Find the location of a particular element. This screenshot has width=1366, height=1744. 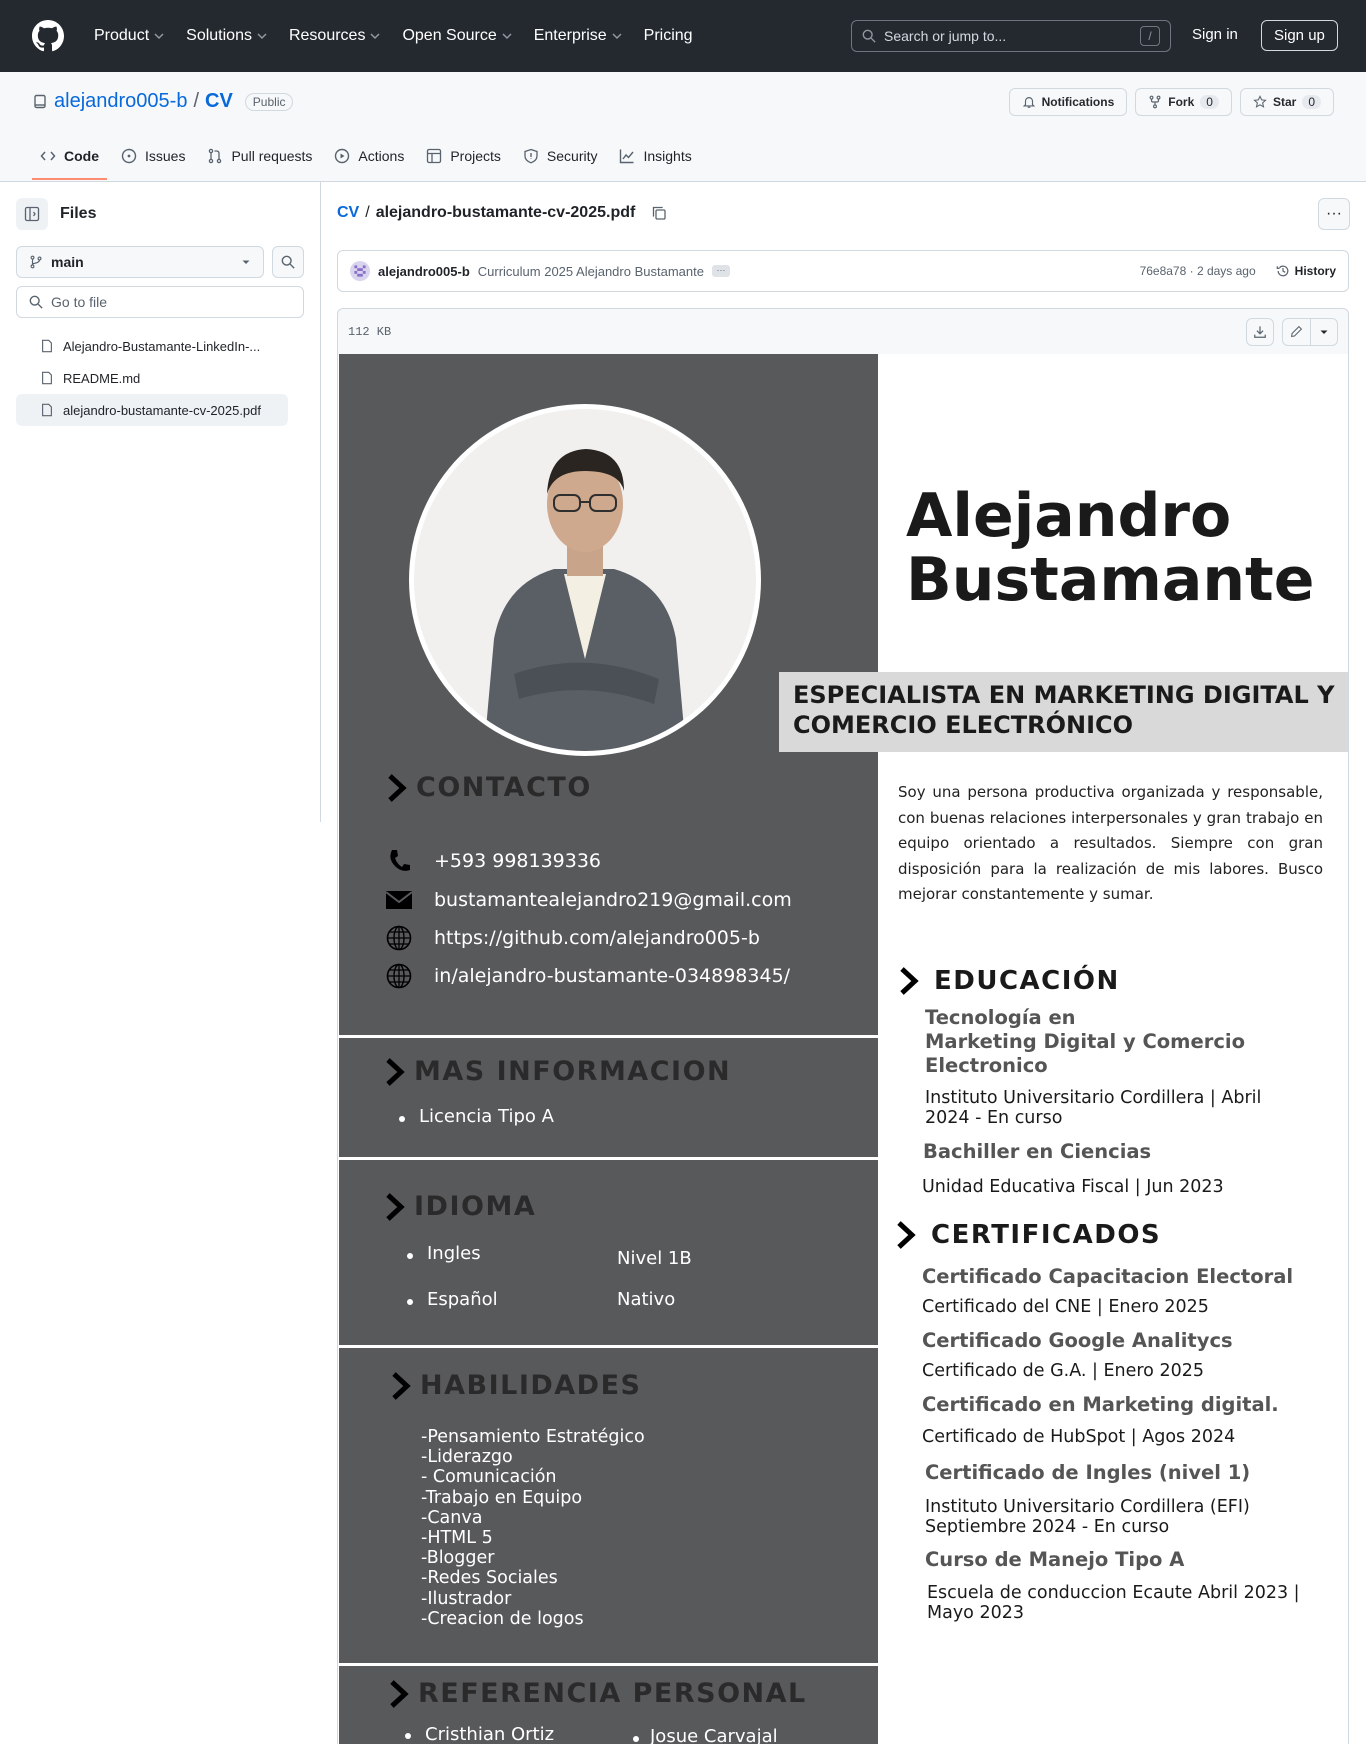

nav-product-label: Product is located at coordinates (122, 35).